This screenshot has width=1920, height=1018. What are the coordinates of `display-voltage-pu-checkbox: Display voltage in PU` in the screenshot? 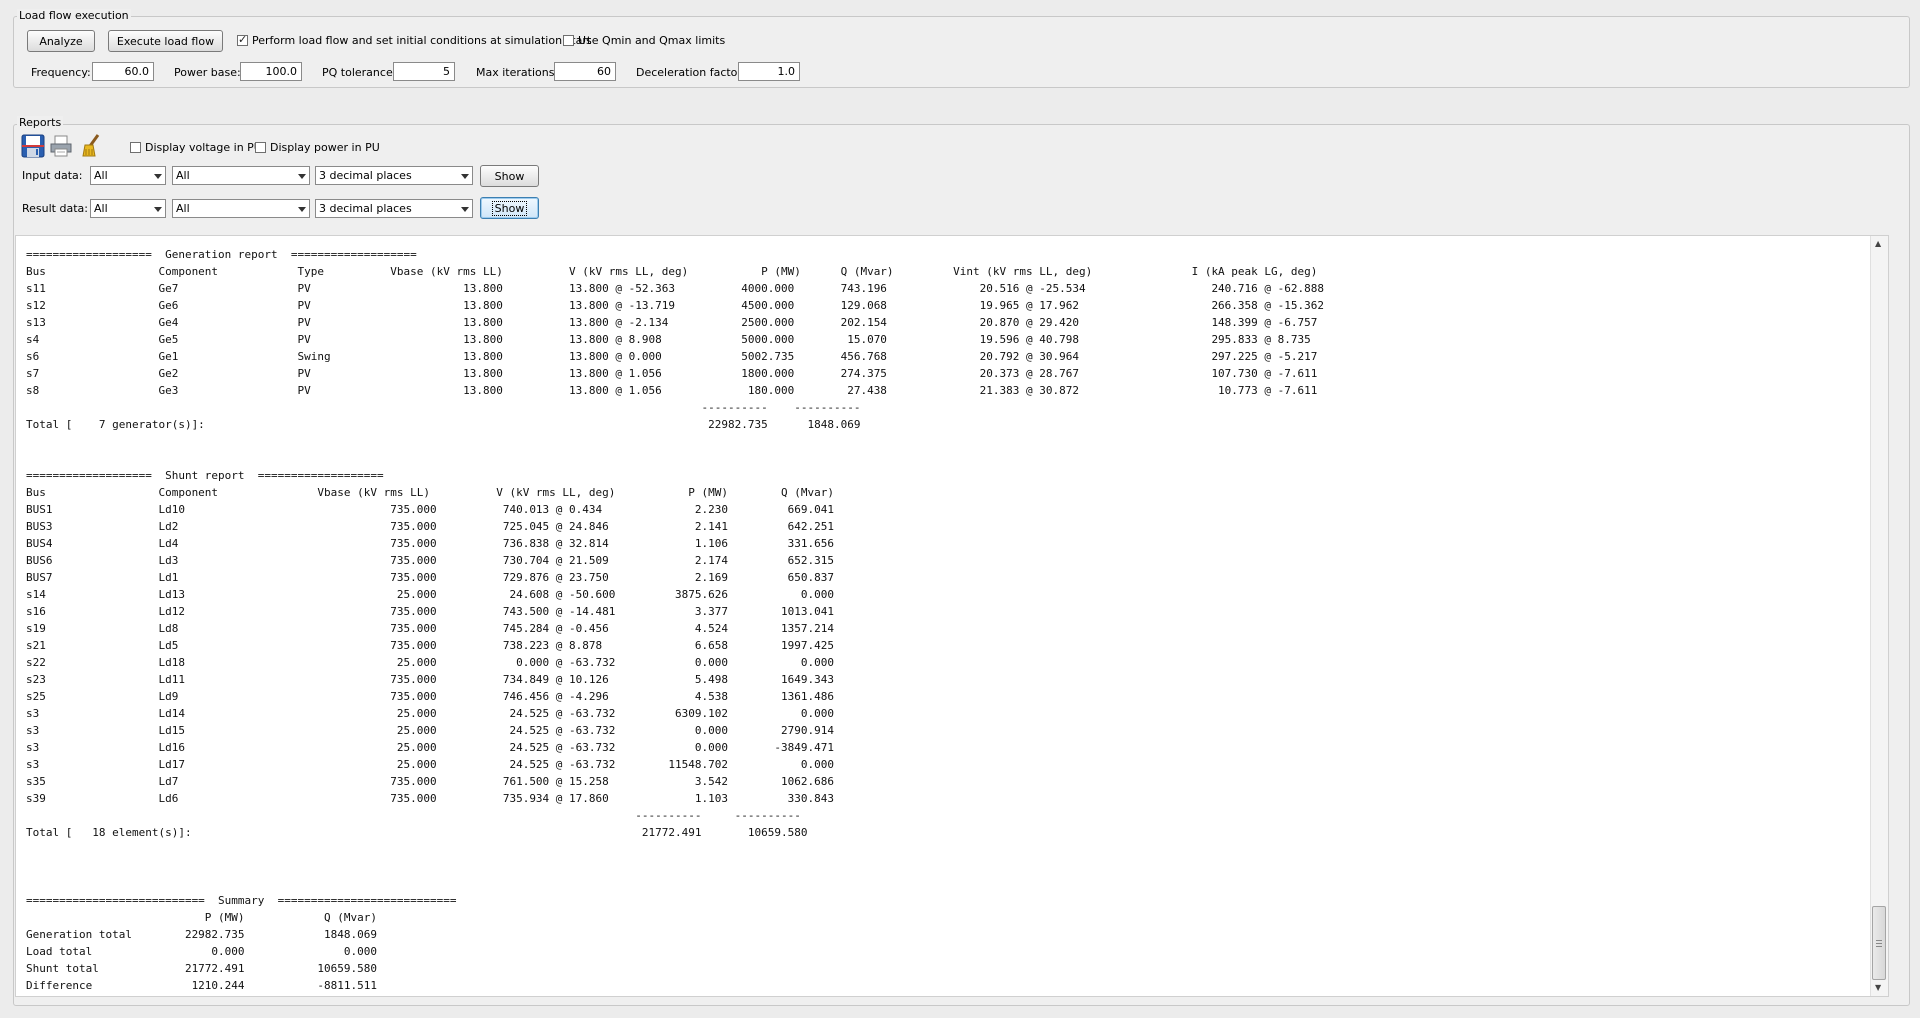 It's located at (196, 147).